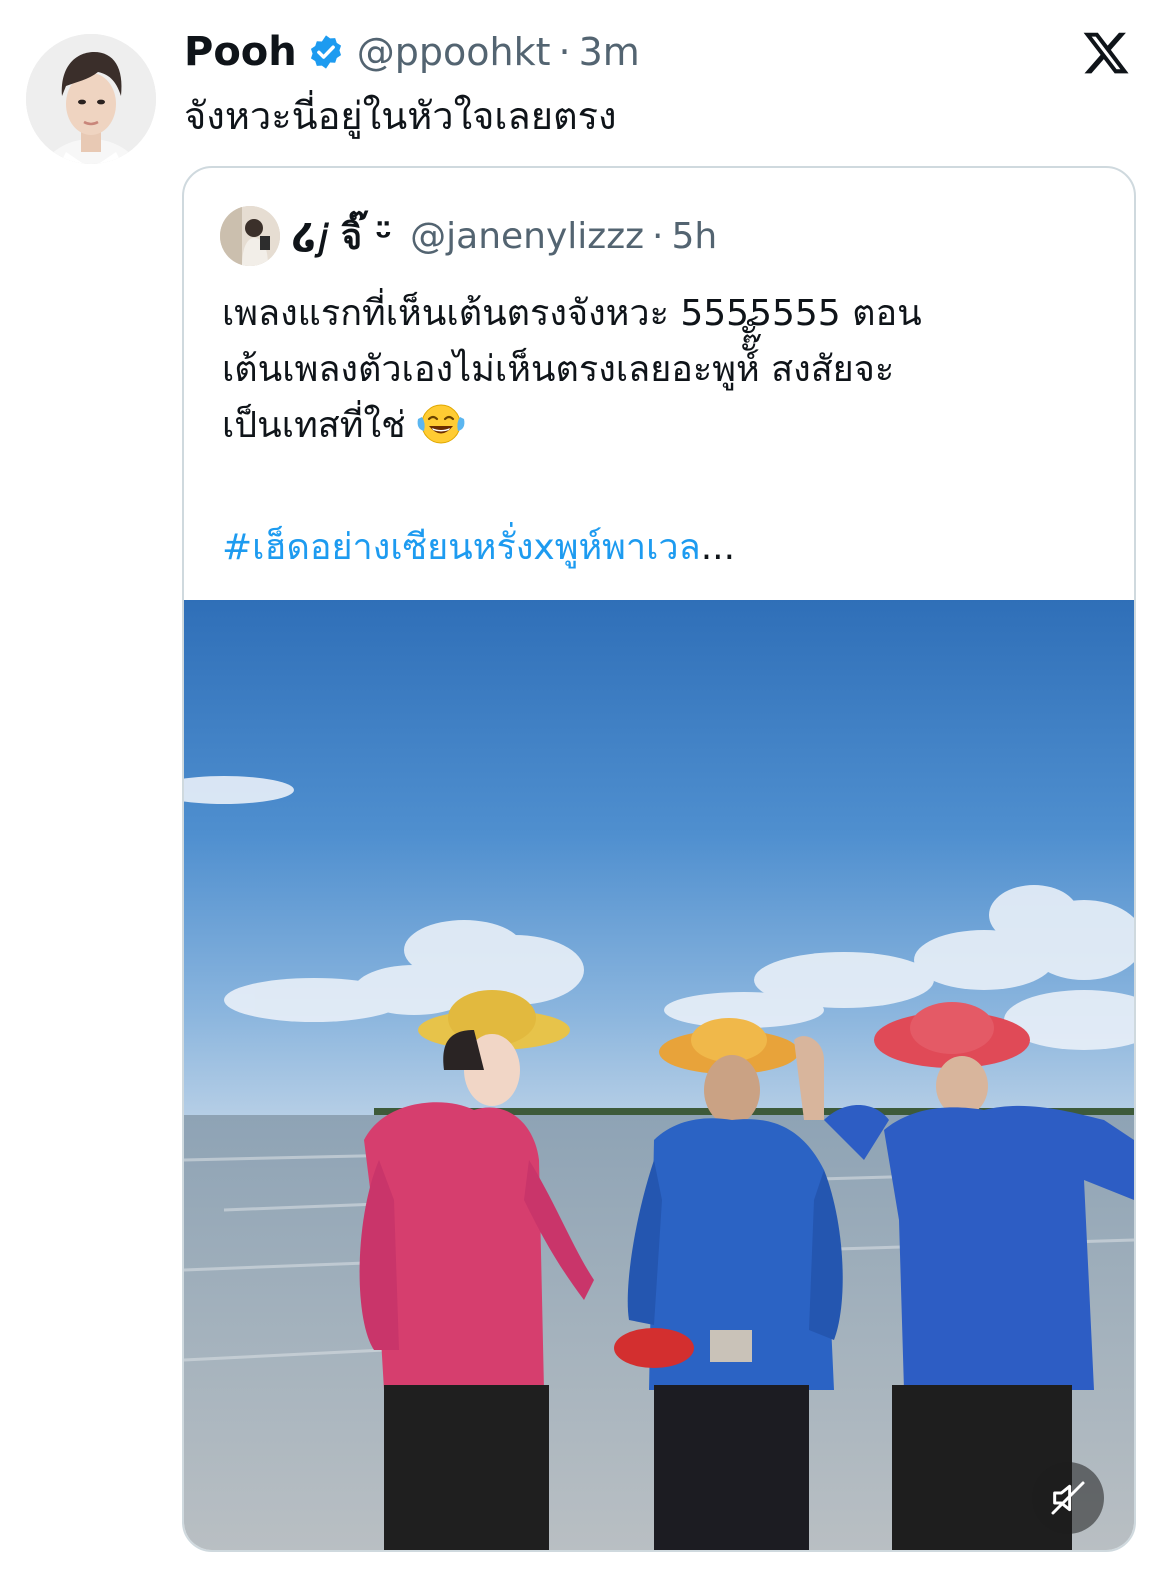  What do you see at coordinates (1106, 53) in the screenshot?
I see `x-logo-icon` at bounding box center [1106, 53].